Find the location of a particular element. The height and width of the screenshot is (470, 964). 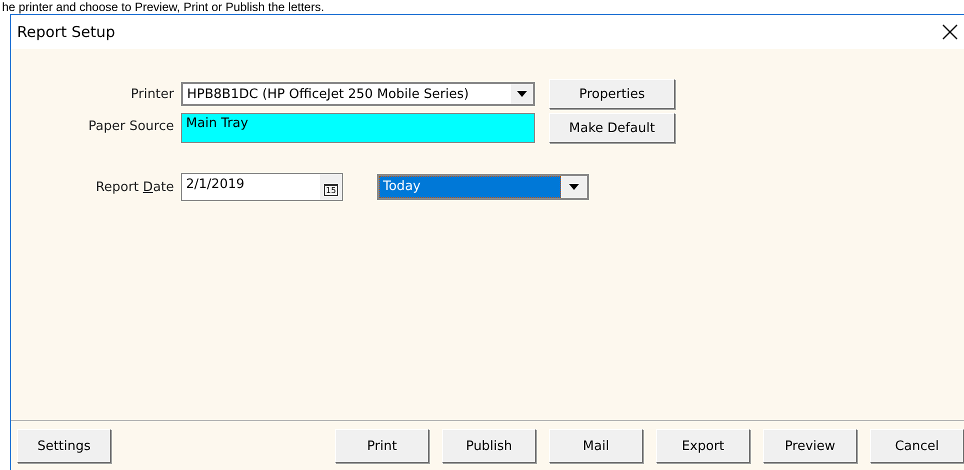

field-label: Printer is located at coordinates (152, 94).